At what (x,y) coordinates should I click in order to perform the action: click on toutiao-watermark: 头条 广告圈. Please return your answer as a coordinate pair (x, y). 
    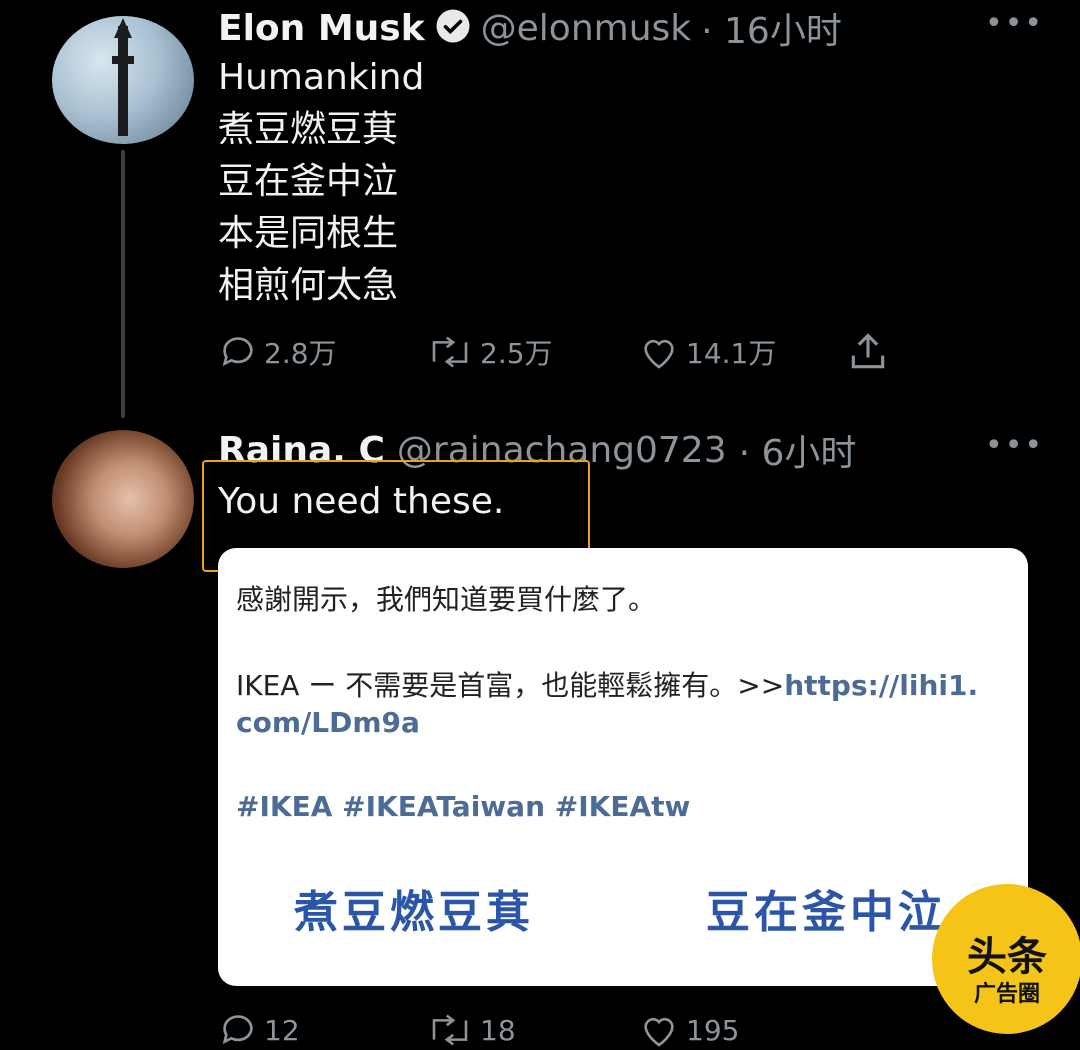
    Looking at the image, I should click on (1006, 959).